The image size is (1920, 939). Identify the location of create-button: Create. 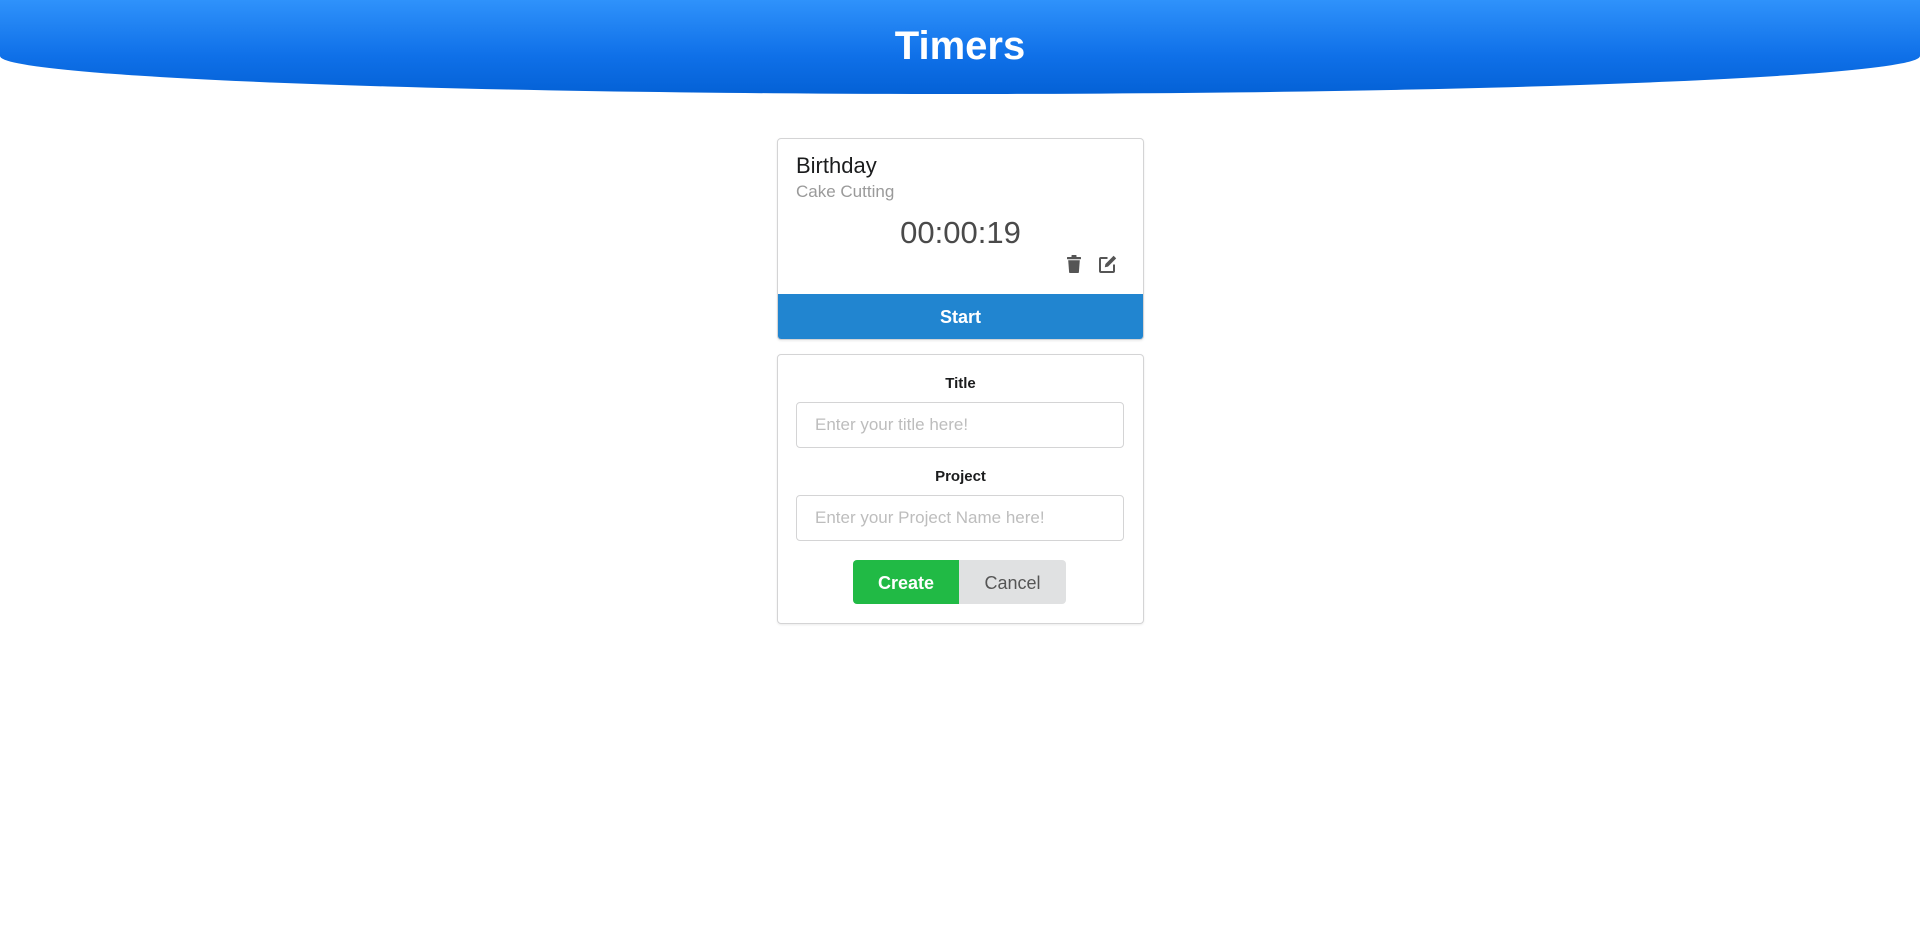
(906, 582).